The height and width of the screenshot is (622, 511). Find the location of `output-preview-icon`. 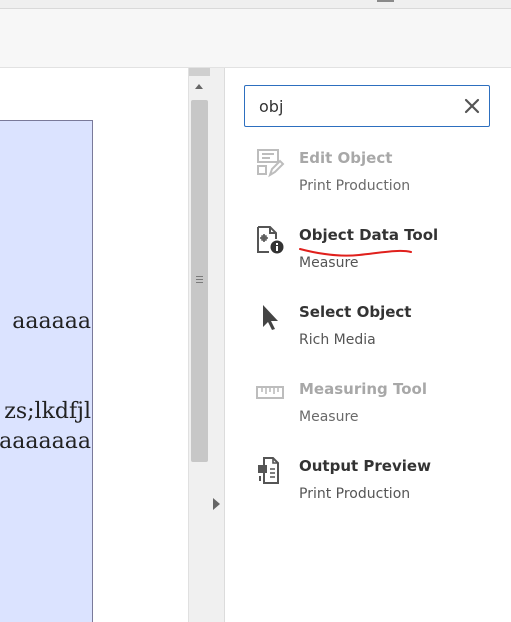

output-preview-icon is located at coordinates (270, 471).